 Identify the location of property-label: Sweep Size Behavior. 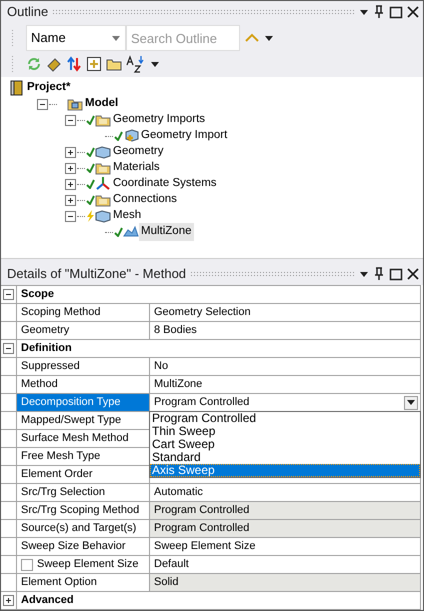
(83, 546).